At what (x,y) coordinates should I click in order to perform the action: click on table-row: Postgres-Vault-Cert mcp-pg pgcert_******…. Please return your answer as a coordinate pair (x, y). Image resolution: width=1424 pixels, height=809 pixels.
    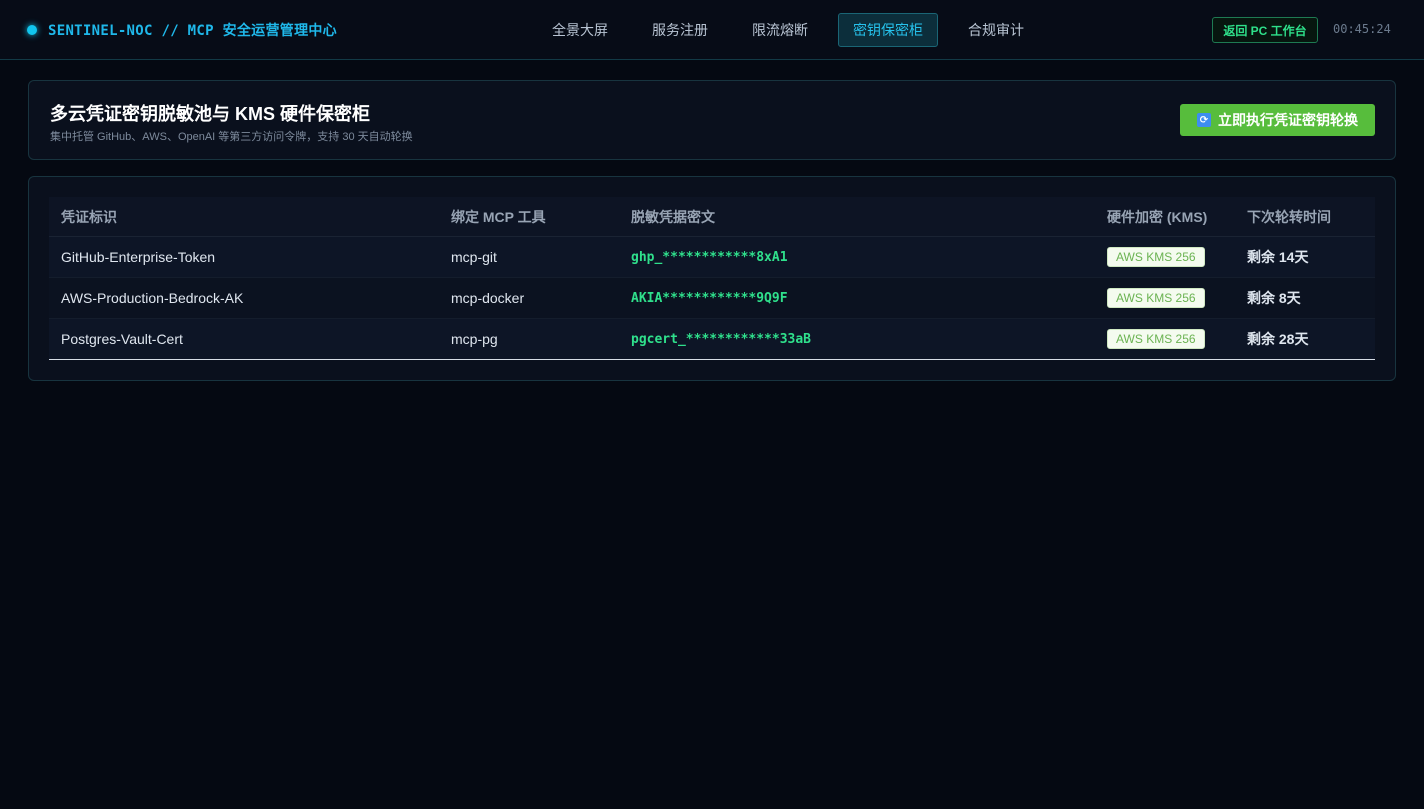
    Looking at the image, I should click on (712, 339).